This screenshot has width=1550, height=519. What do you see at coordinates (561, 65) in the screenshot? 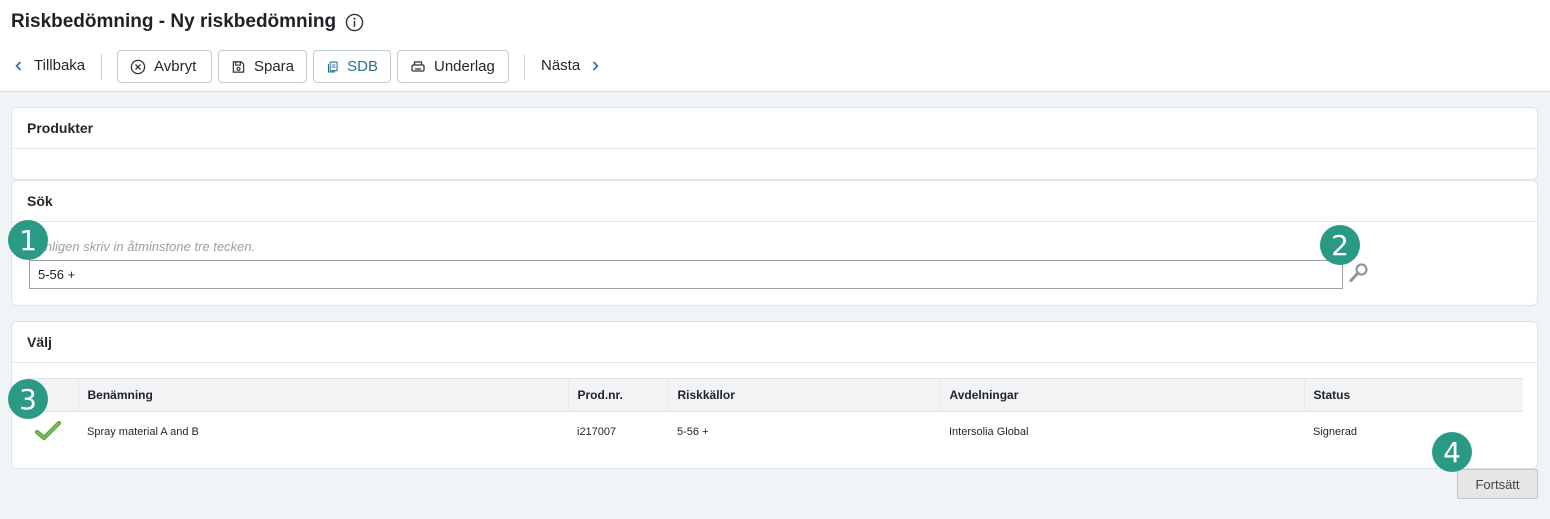
I see `next-label: Nästa` at bounding box center [561, 65].